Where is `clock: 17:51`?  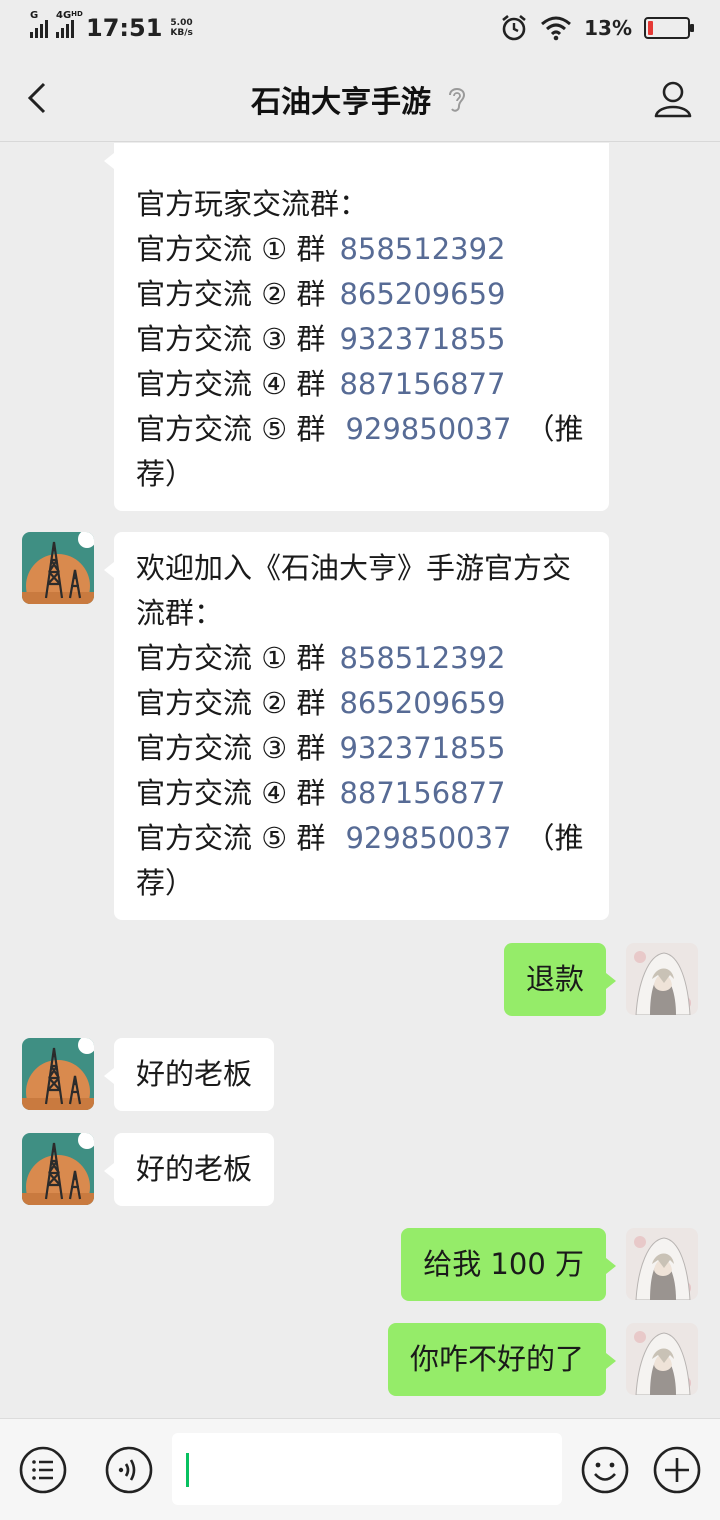 clock: 17:51 is located at coordinates (124, 28).